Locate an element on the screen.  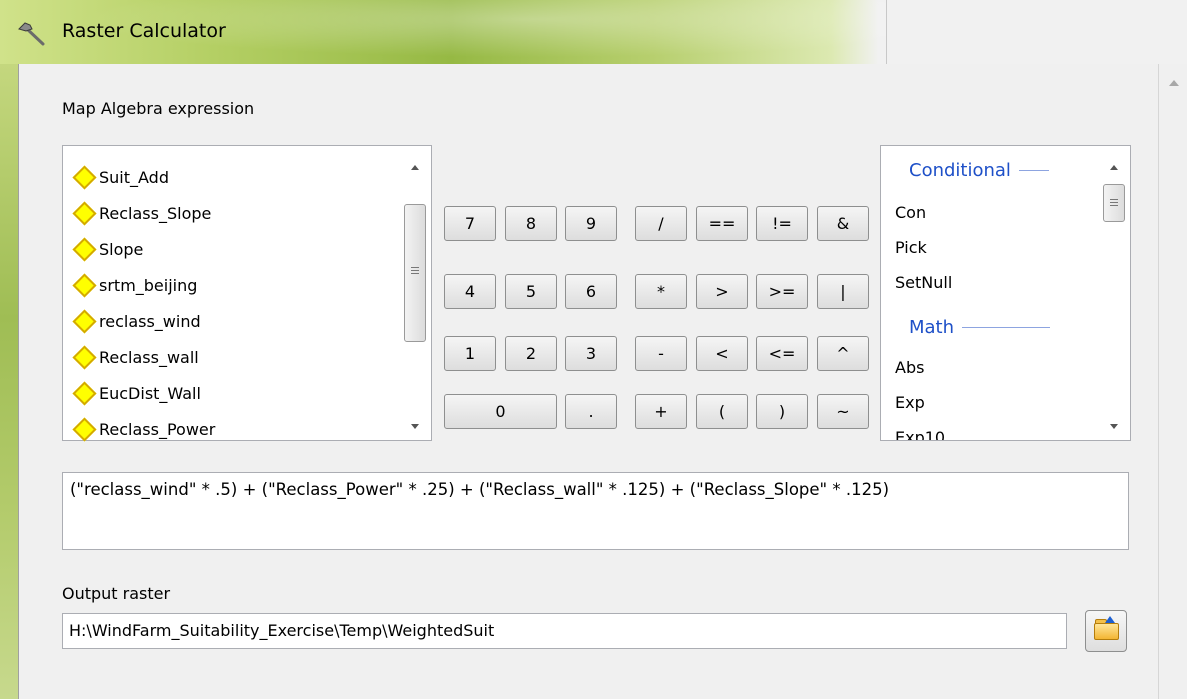
list-item: Reclass_Power is located at coordinates (144, 429).